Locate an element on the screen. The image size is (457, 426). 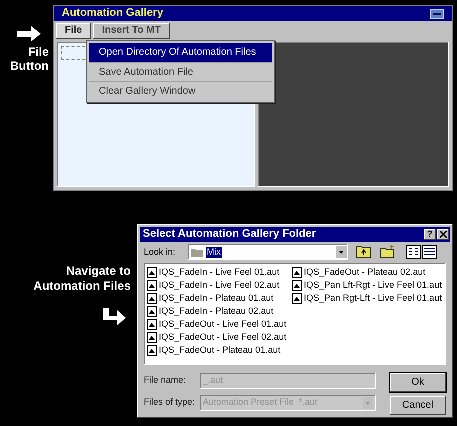
close-button is located at coordinates (443, 234).